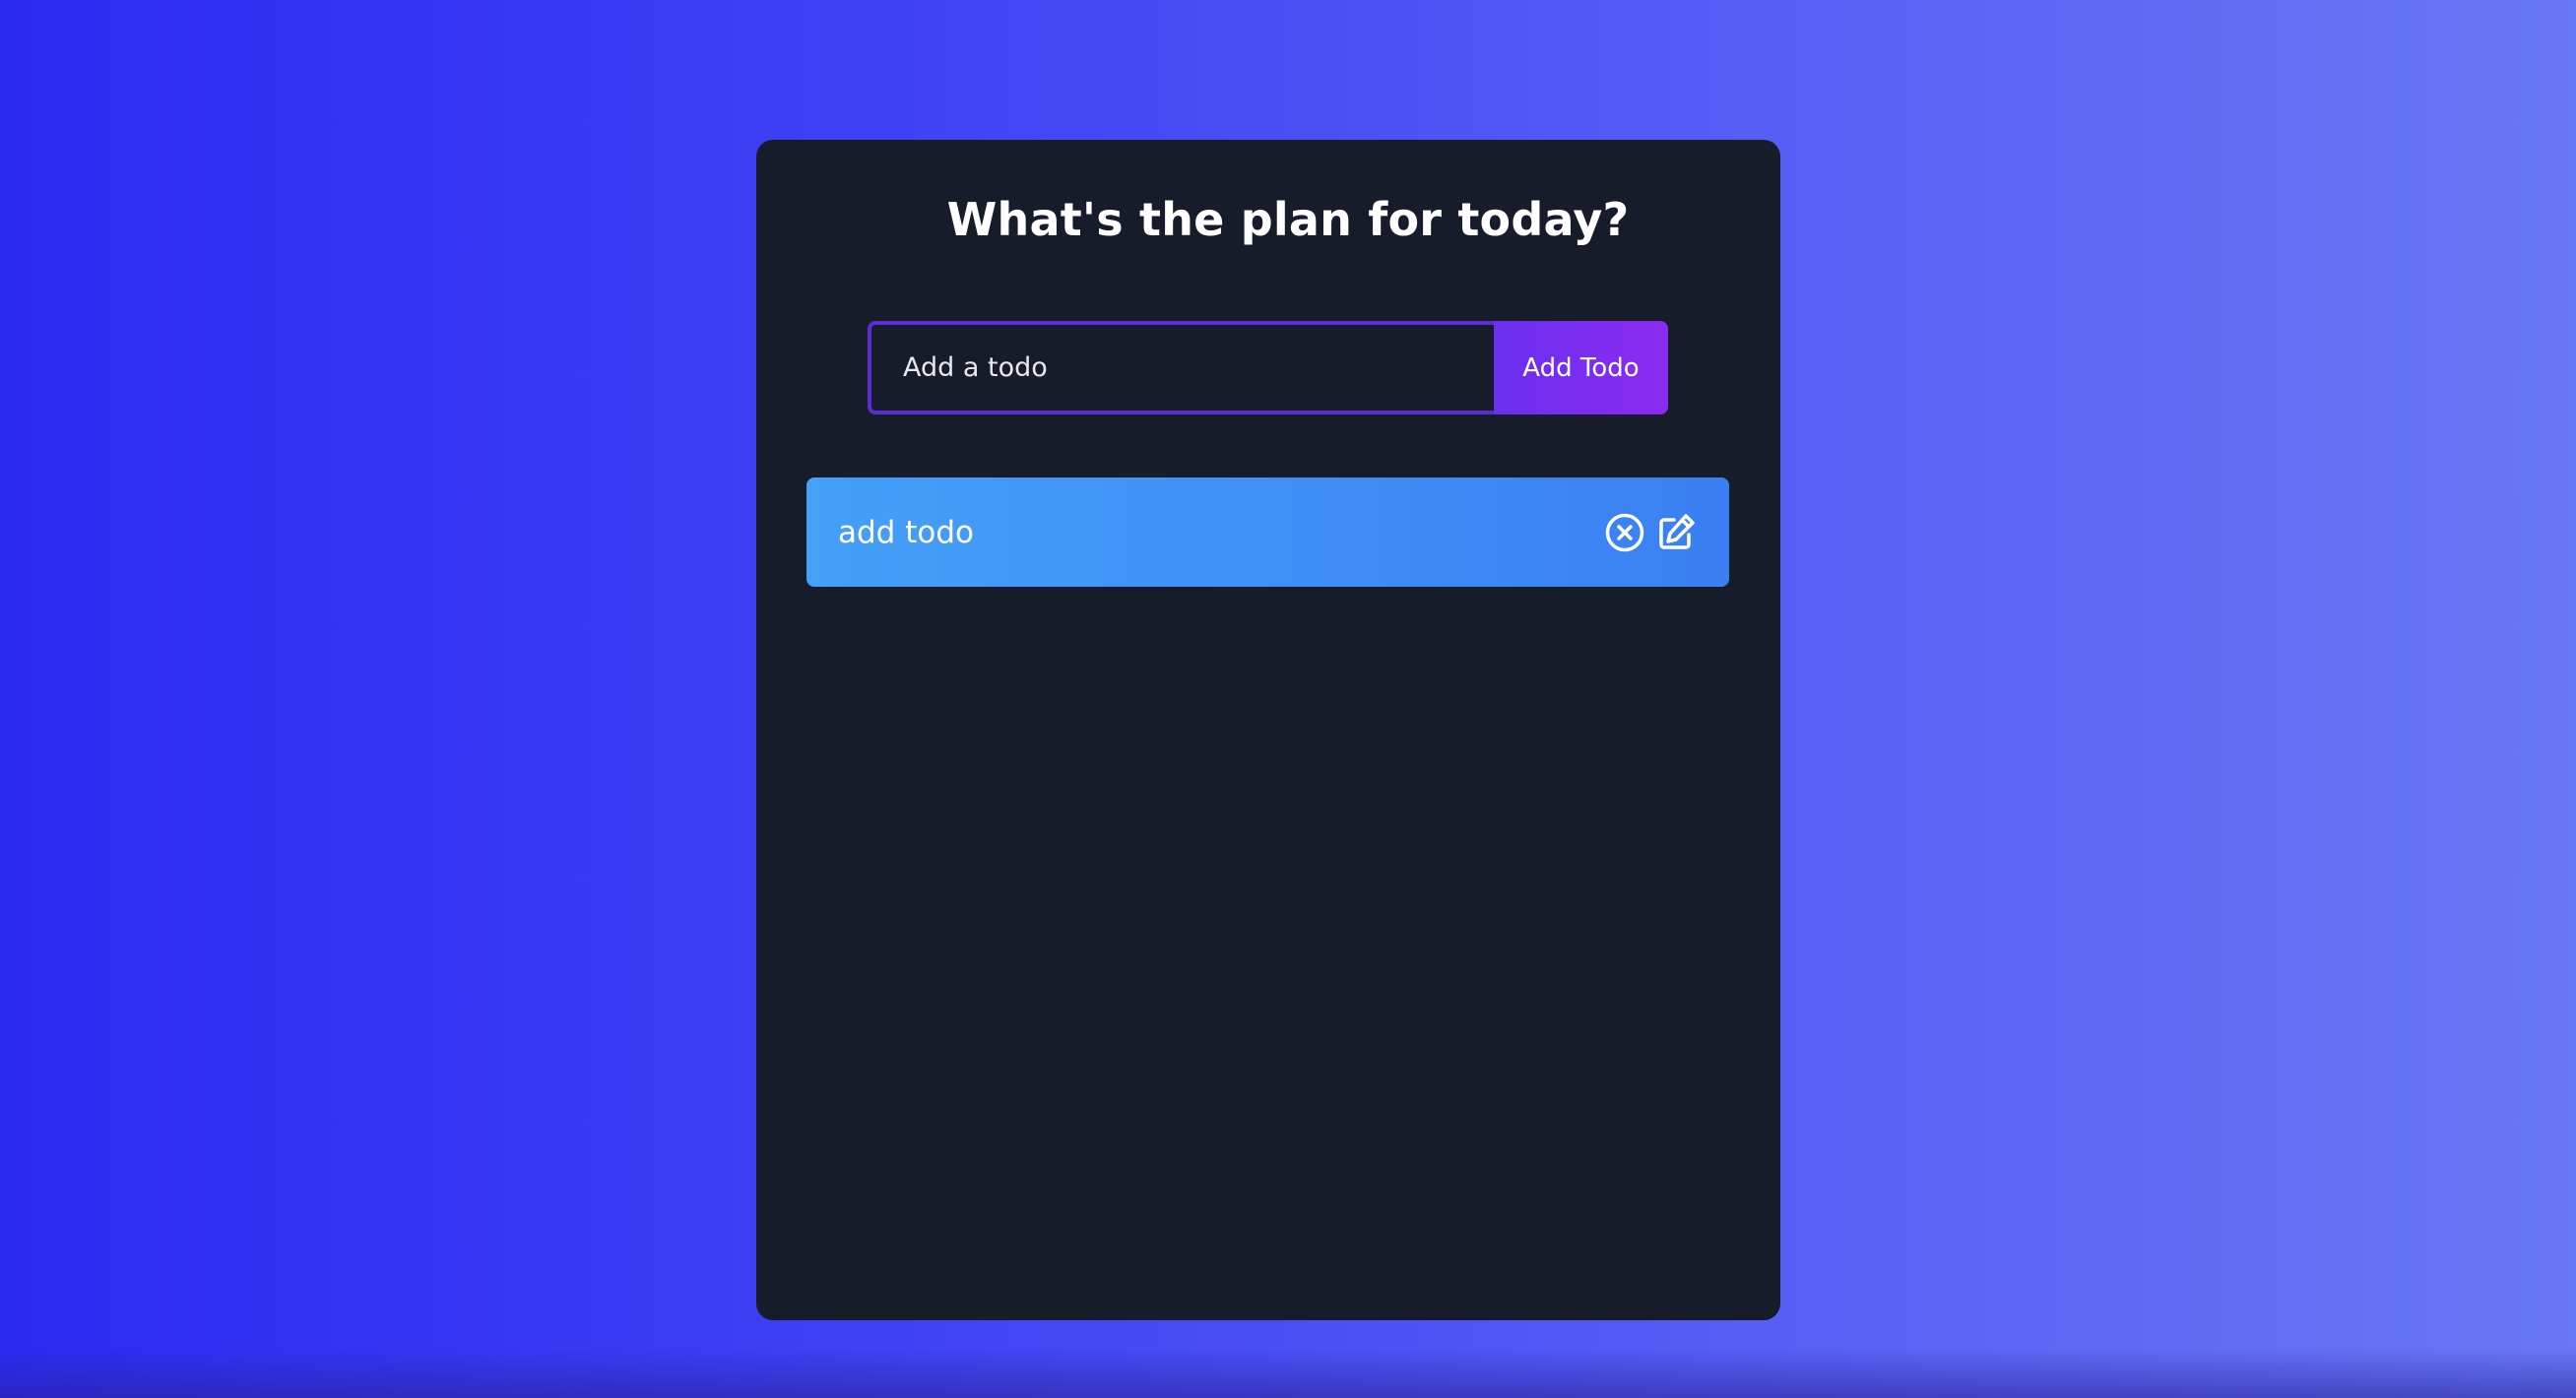 This screenshot has width=2576, height=1398. What do you see at coordinates (1288, 1373) in the screenshot?
I see `page-bottom-shade` at bounding box center [1288, 1373].